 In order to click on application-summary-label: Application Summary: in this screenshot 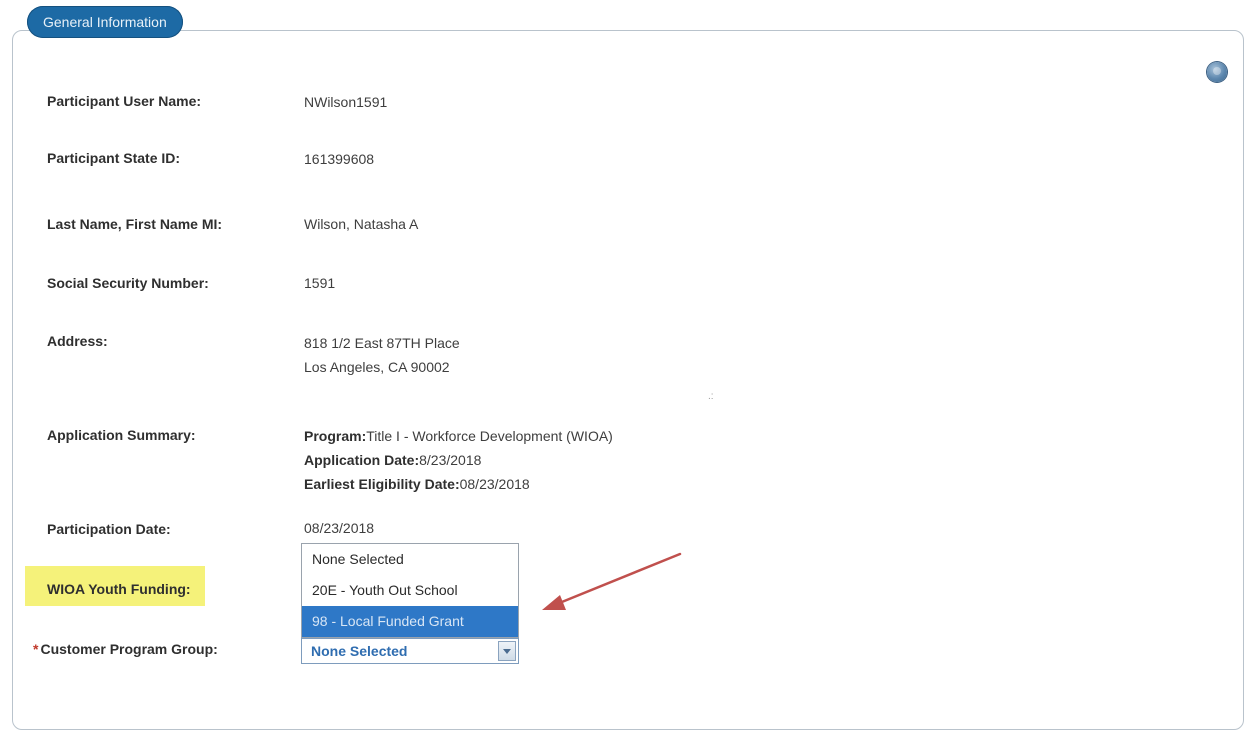, I will do `click(121, 435)`.